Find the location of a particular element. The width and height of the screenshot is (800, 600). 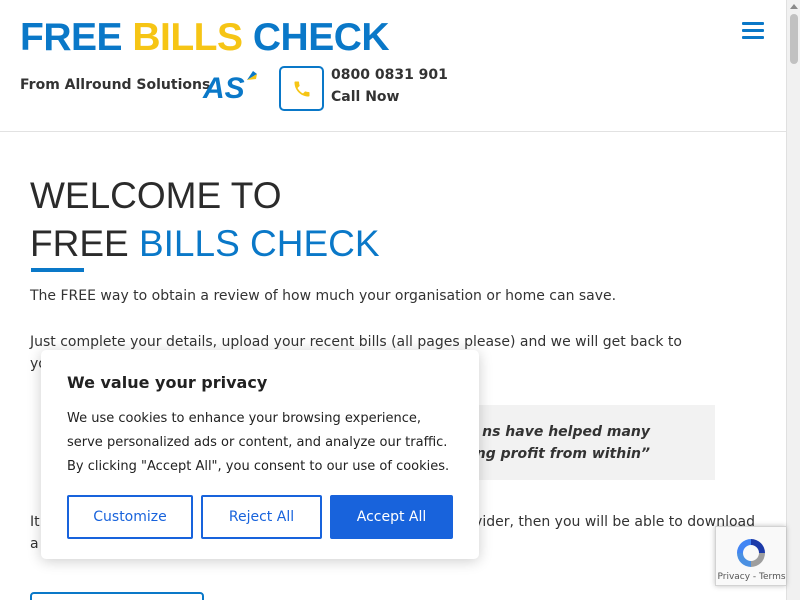

headline-line1: WELCOME TO is located at coordinates (156, 195).